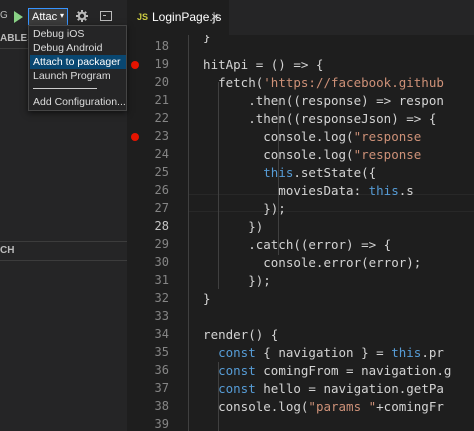 The width and height of the screenshot is (474, 431). What do you see at coordinates (161, 136) in the screenshot?
I see `line-number: 23` at bounding box center [161, 136].